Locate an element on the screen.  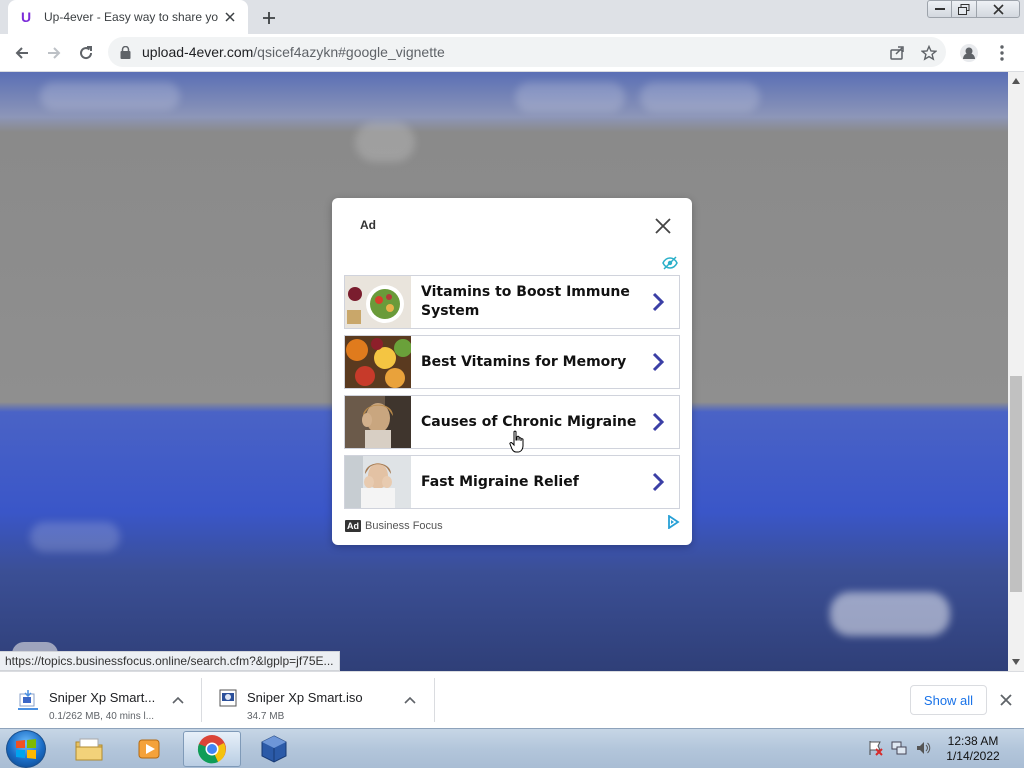
system-clock: 12:38 AM 1/14/2022 is located at coordinates (973, 749).